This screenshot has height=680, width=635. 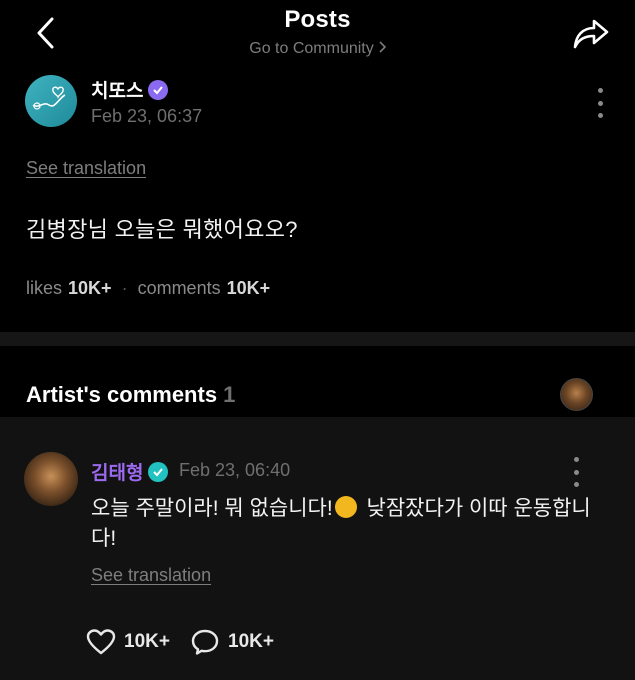 I want to click on comment-see-translation-link: See translation, so click(x=151, y=575).